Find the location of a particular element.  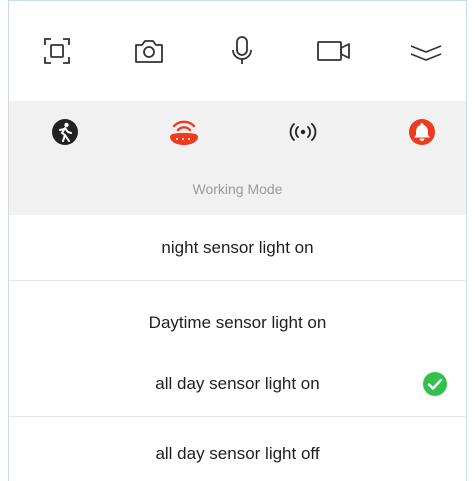

option-all-day-sensor-light-off: all day sensor light off is located at coordinates (237, 451).